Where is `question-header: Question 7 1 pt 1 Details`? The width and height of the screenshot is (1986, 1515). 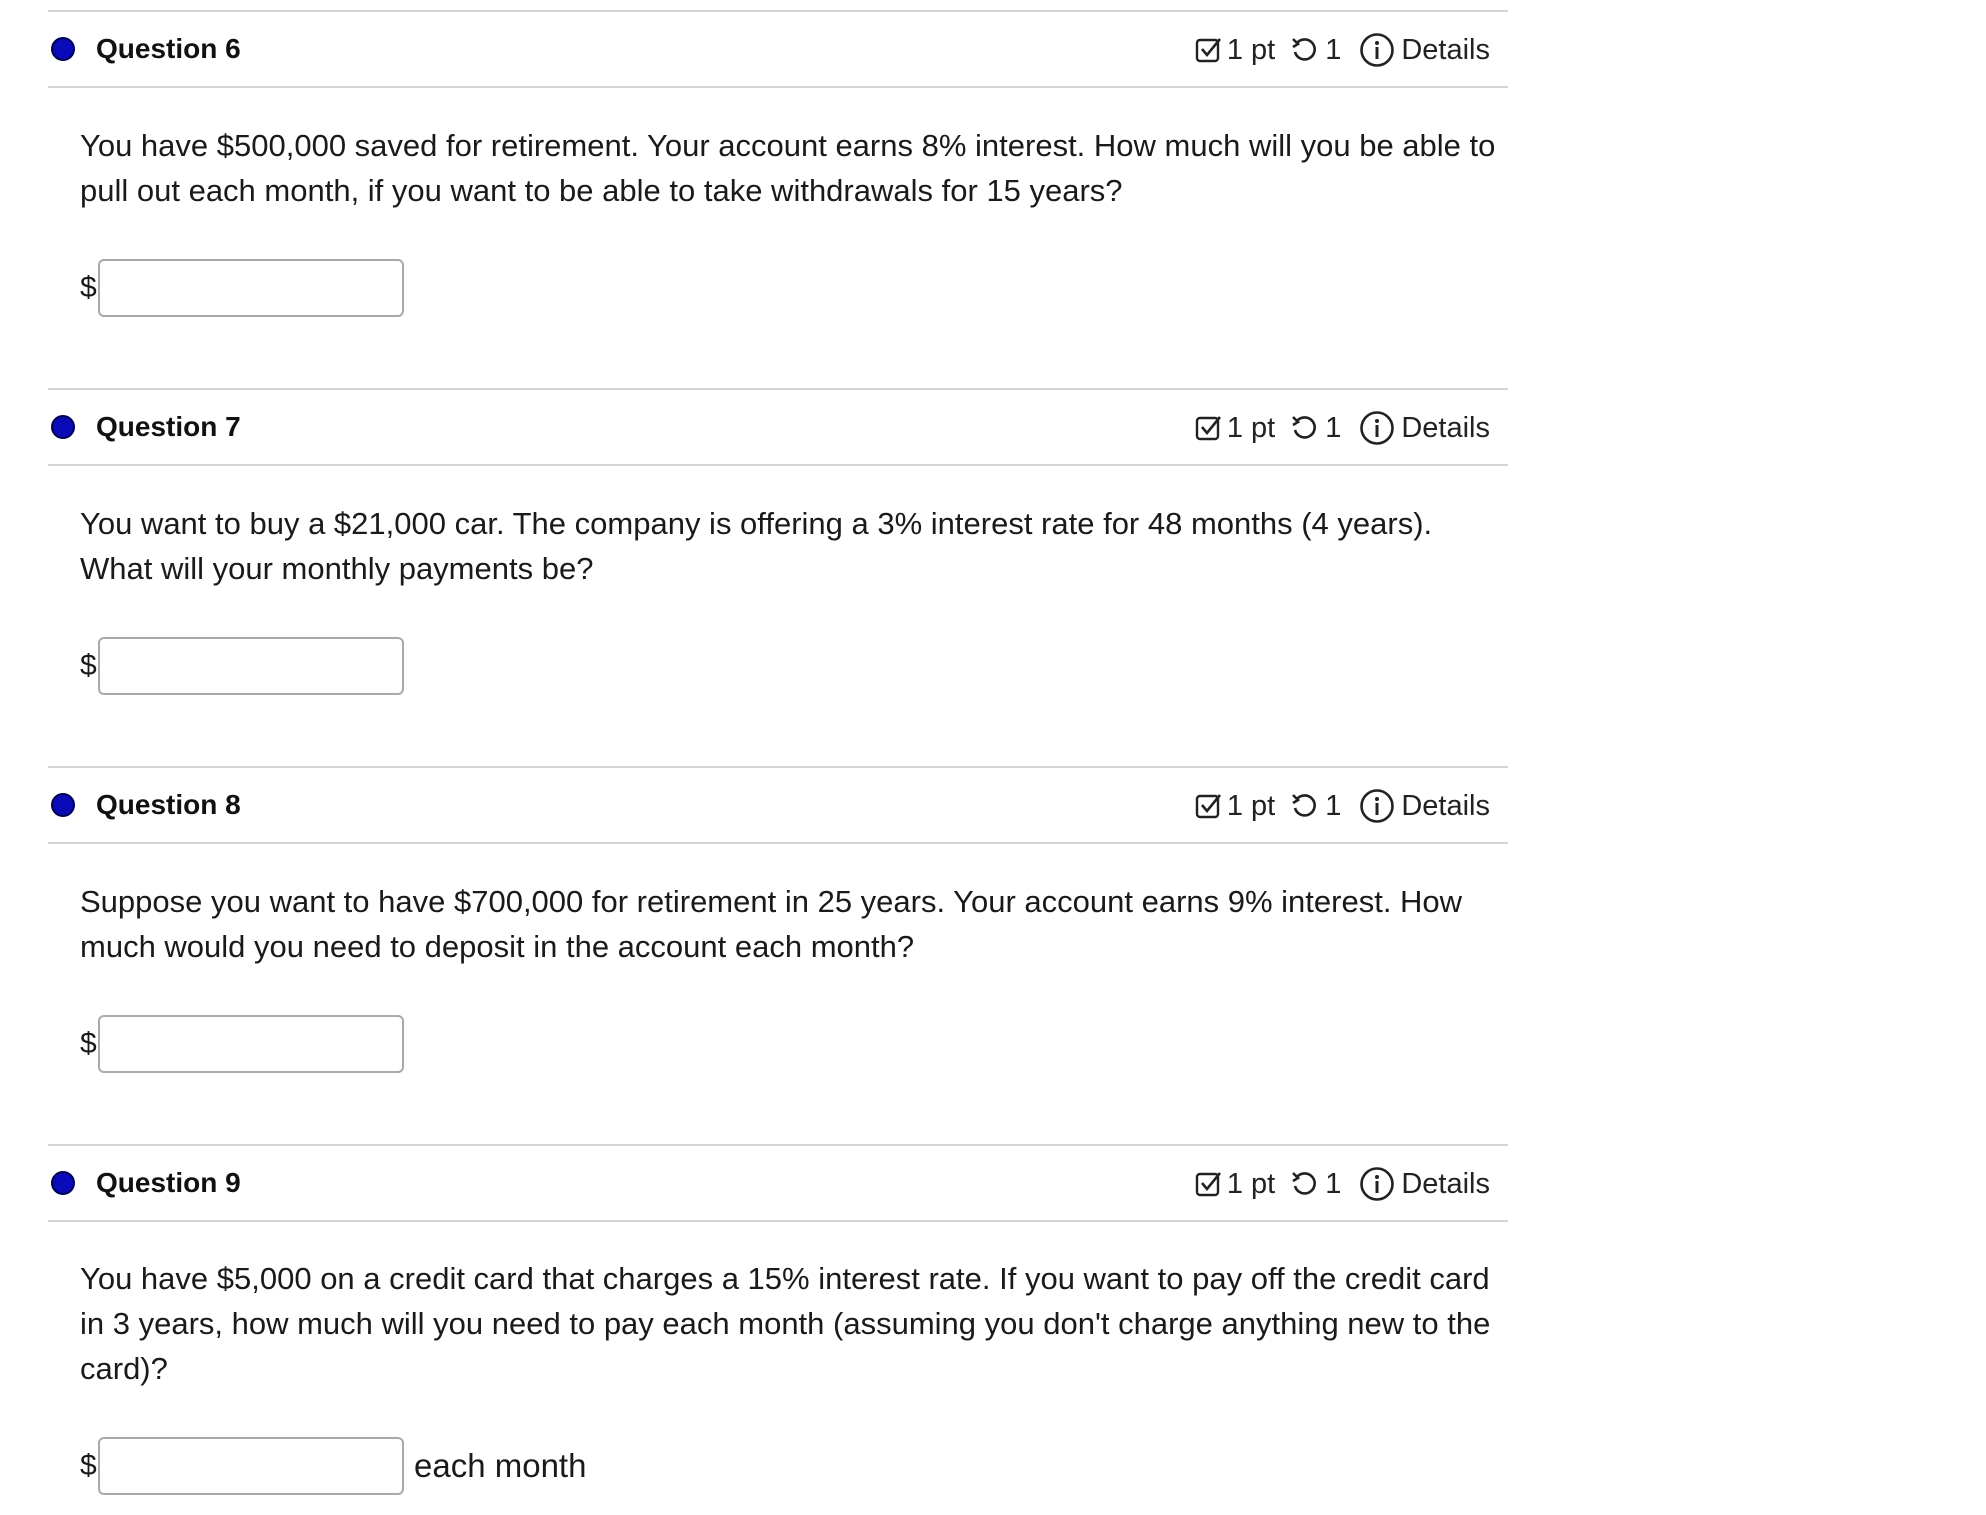
question-header: Question 7 1 pt 1 Details is located at coordinates (778, 427).